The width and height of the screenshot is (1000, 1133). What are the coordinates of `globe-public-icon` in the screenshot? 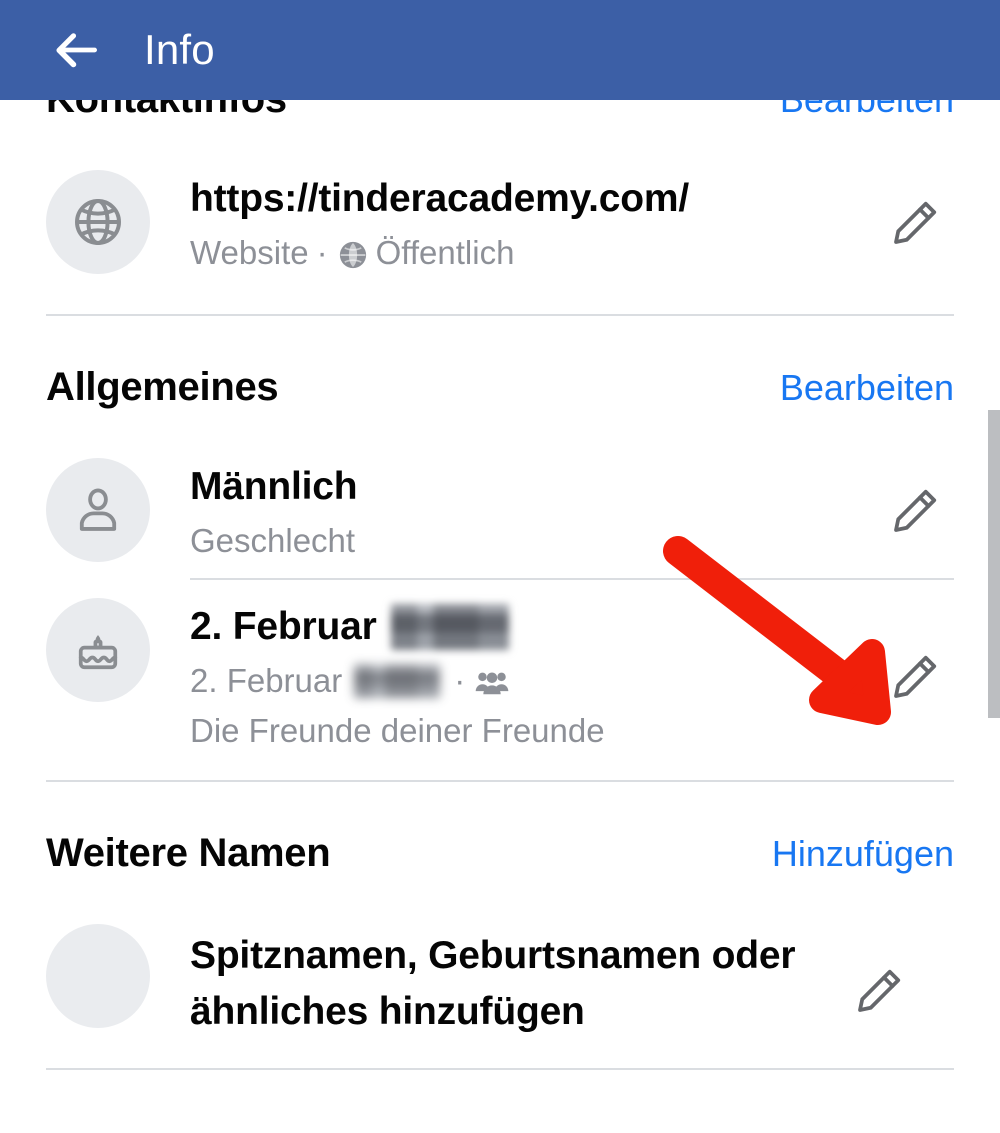 It's located at (353, 255).